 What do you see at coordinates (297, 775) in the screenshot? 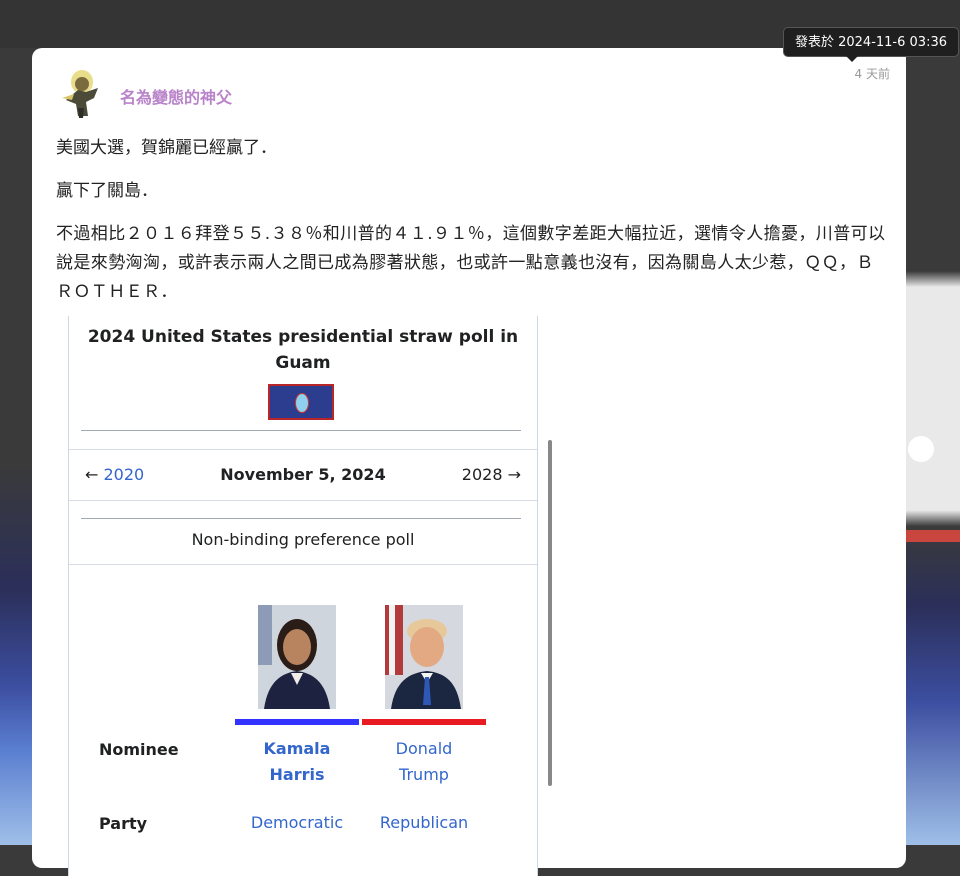
I see `candidate-last-name: Harris` at bounding box center [297, 775].